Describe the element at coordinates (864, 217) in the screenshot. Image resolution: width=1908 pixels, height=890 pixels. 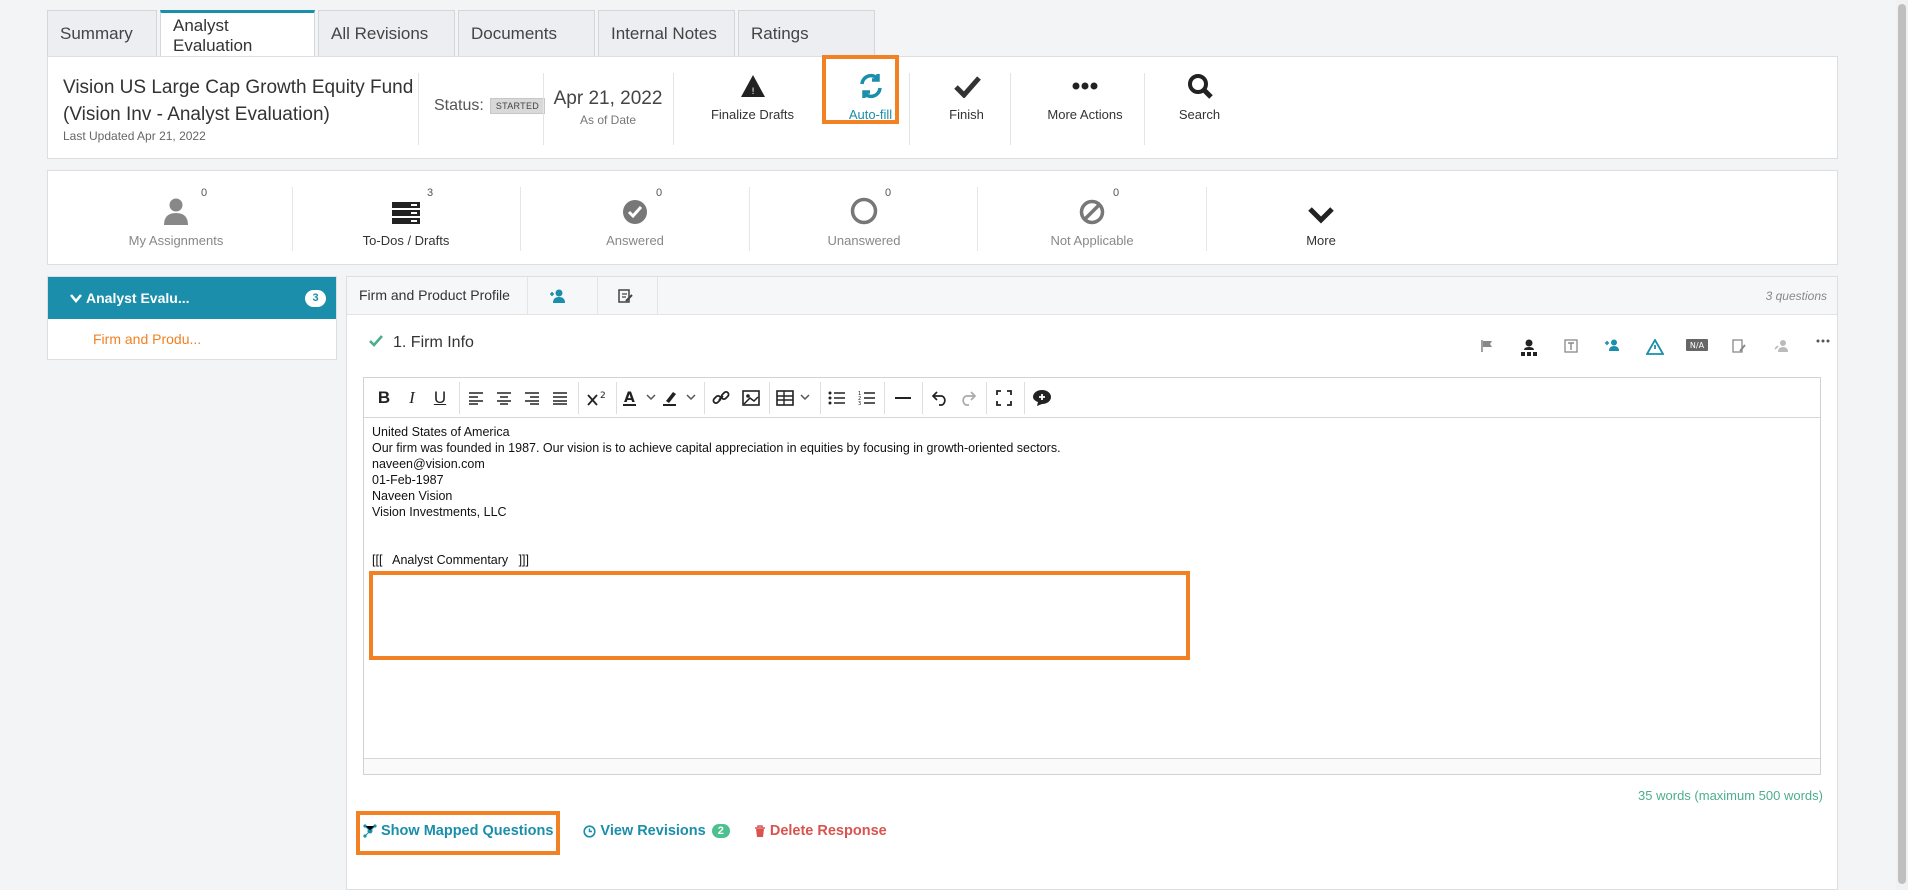
I see `stat-unanswered: 0 Unanswered` at that location.